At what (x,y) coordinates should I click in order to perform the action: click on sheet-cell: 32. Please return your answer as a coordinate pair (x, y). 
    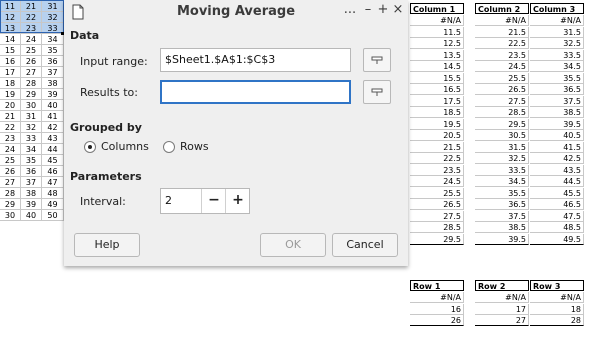
    Looking at the image, I should click on (31, 127).